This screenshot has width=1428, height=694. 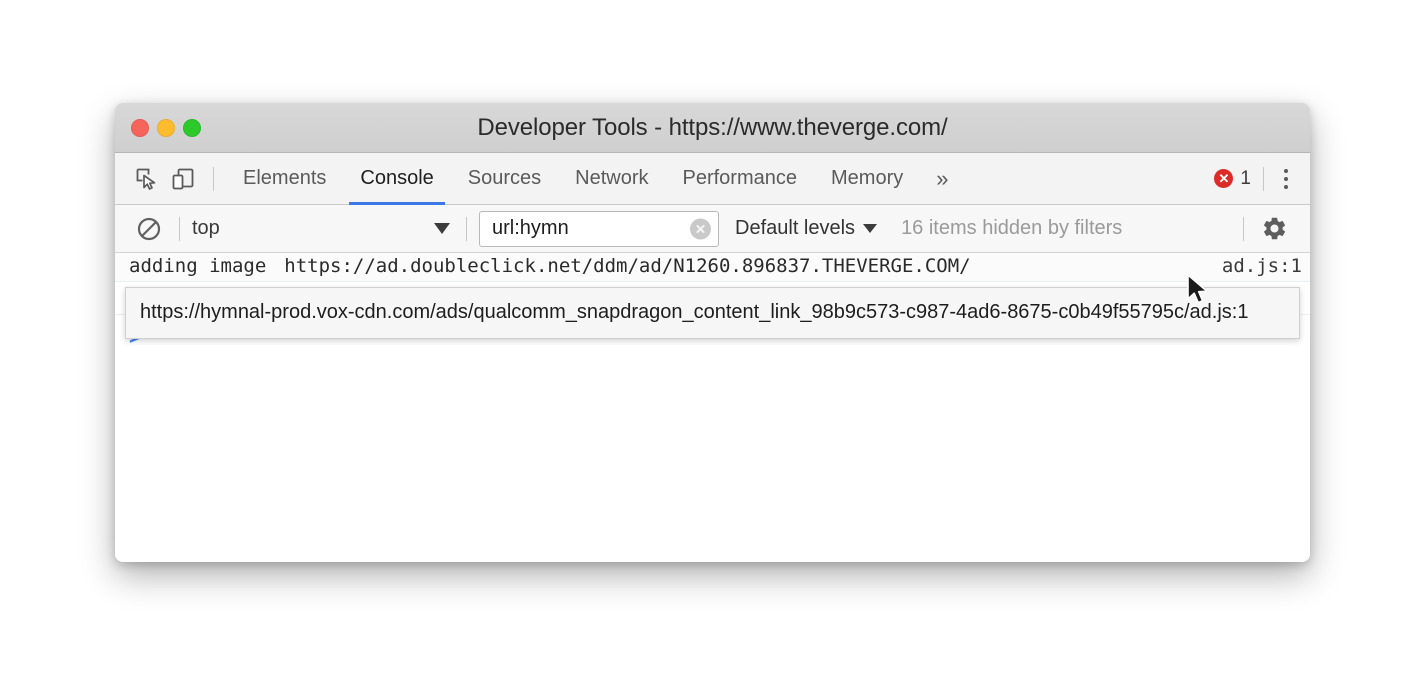 I want to click on execution-context-select: top, so click(x=323, y=229).